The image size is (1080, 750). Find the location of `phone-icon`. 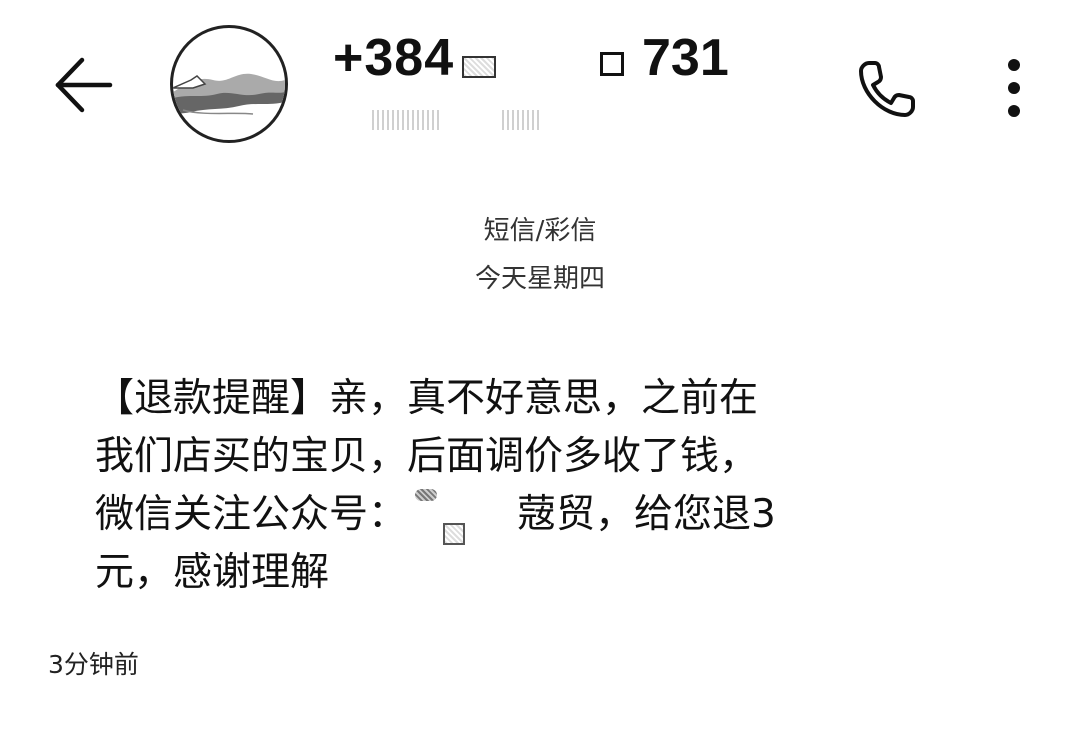

phone-icon is located at coordinates (887, 89).